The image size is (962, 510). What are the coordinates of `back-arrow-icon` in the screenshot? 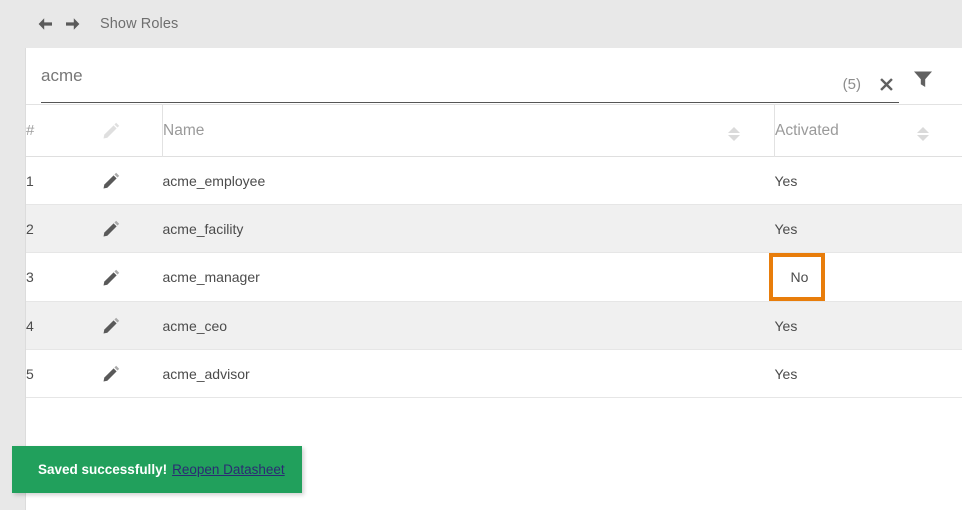 It's located at (45, 24).